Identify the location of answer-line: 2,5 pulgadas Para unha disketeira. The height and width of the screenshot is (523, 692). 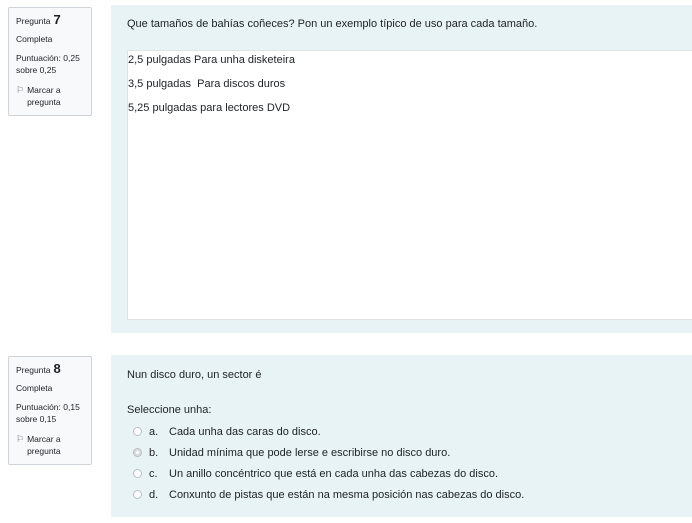
(211, 60).